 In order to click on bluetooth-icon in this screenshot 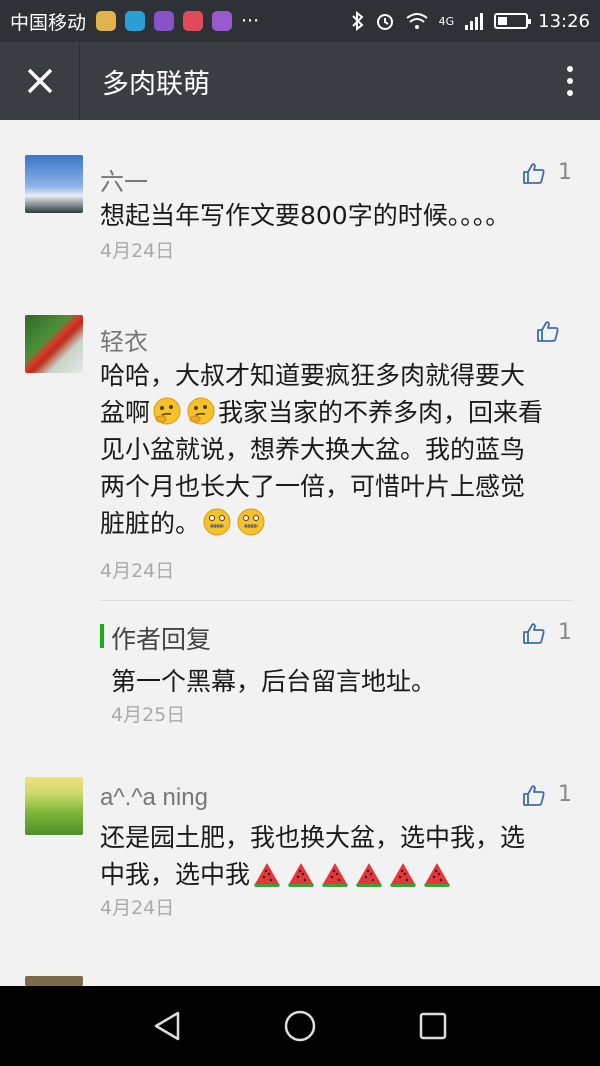, I will do `click(357, 21)`.